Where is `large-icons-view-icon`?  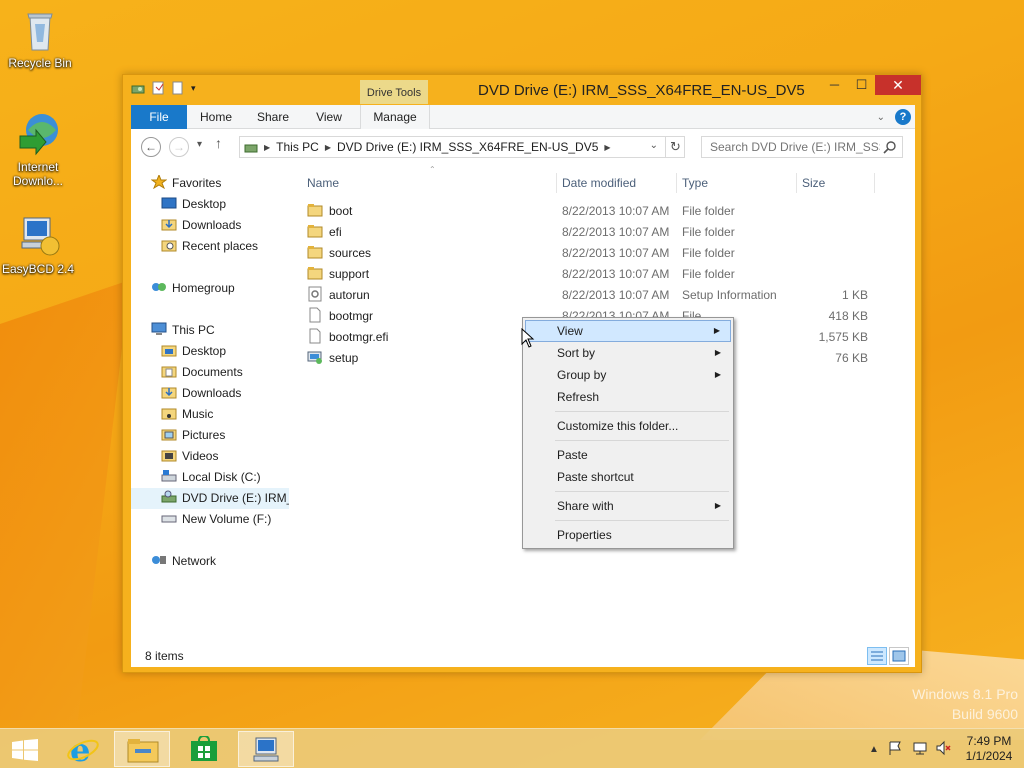 large-icons-view-icon is located at coordinates (899, 656).